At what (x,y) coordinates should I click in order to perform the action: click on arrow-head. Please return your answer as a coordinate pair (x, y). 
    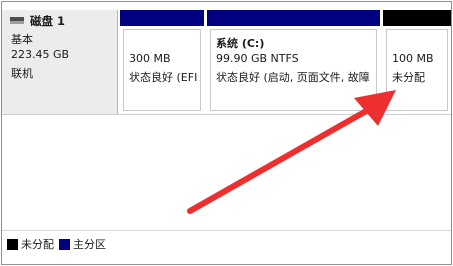
    Looking at the image, I should click on (375, 108).